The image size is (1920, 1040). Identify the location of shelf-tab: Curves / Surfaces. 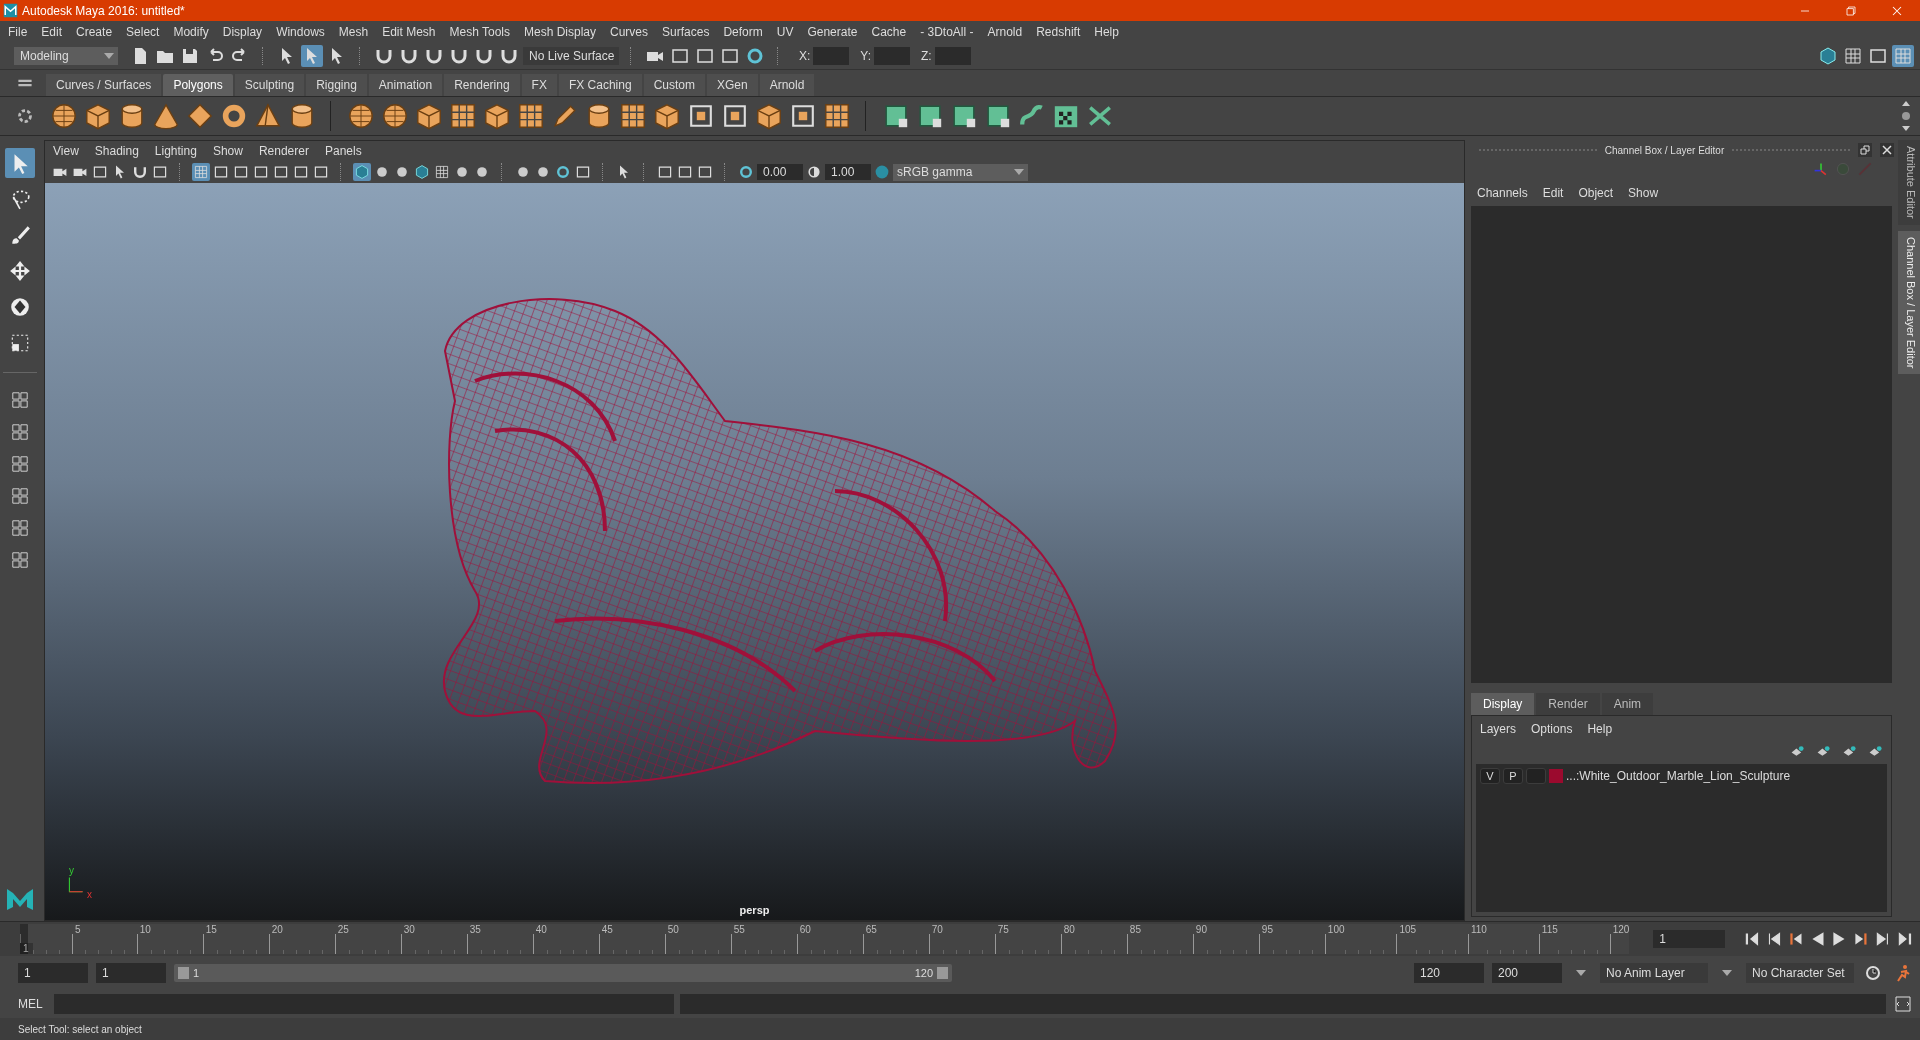
(104, 85).